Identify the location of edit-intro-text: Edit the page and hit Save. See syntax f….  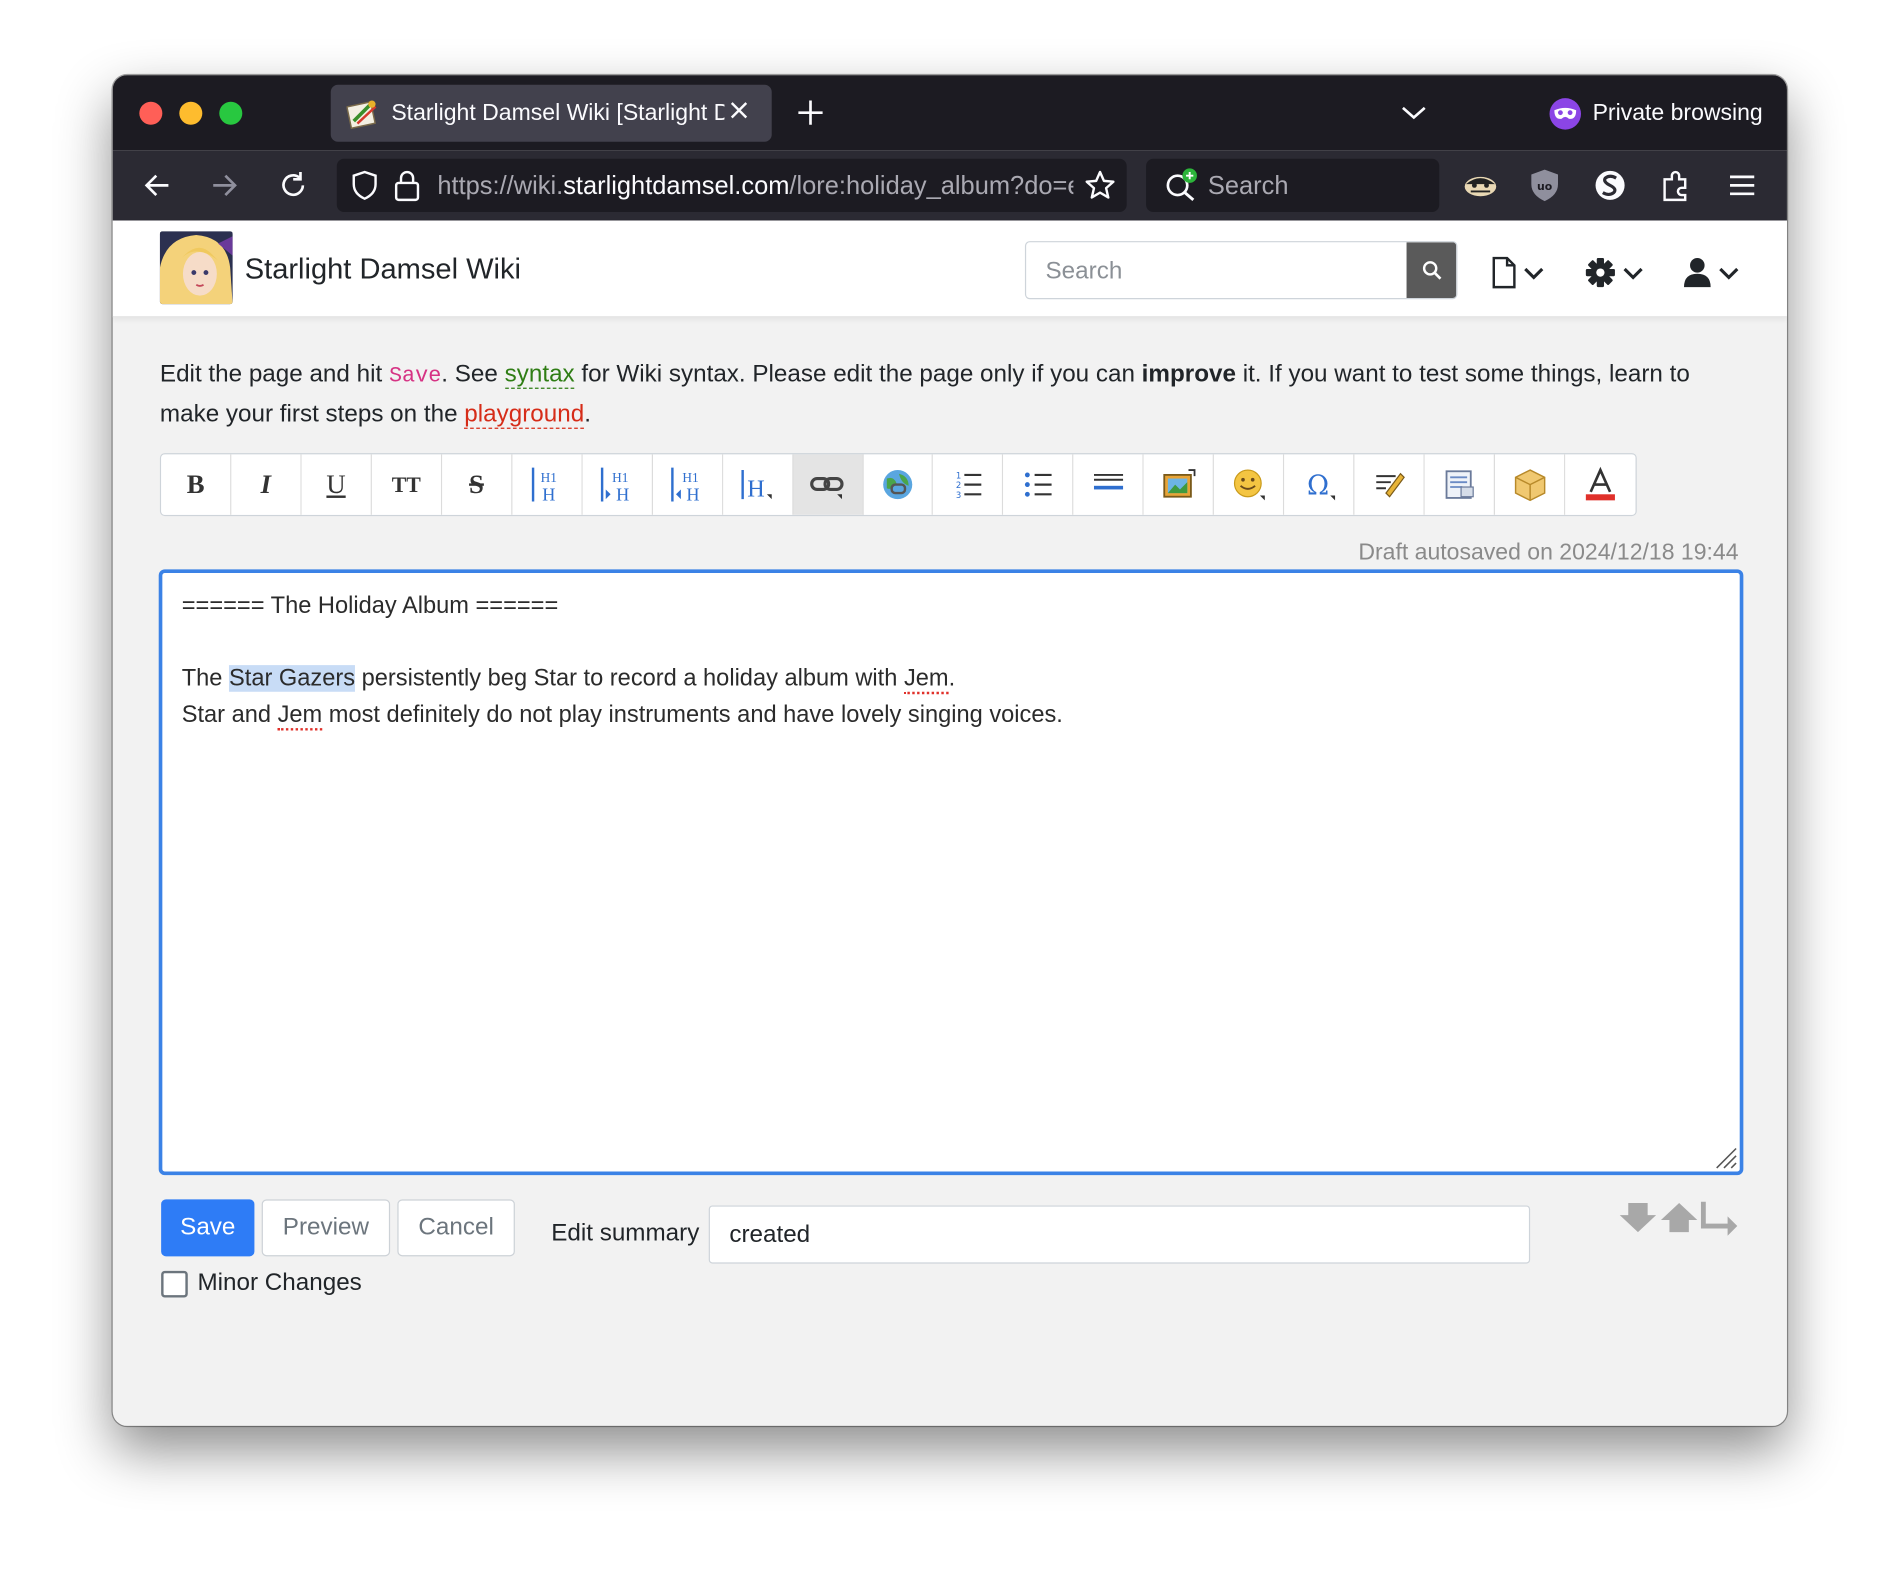
(953, 395).